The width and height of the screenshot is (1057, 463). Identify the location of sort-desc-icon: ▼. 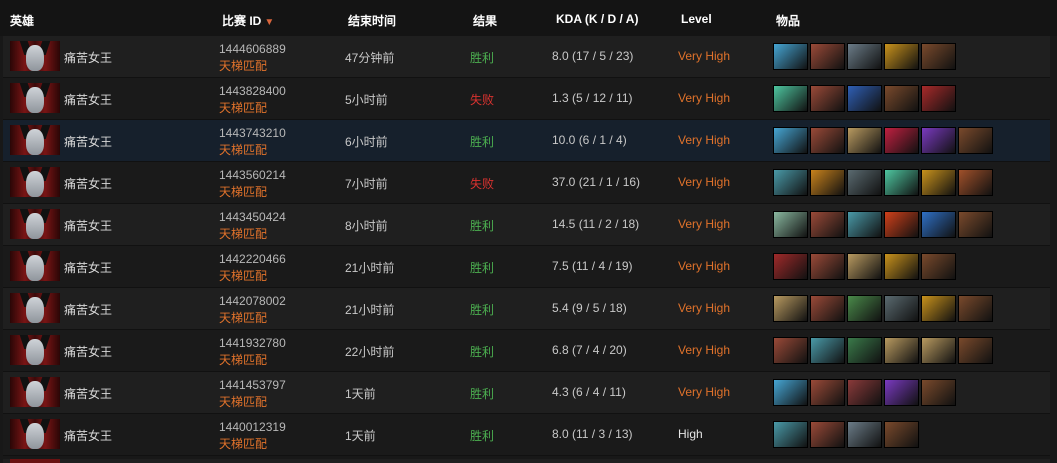
(269, 22).